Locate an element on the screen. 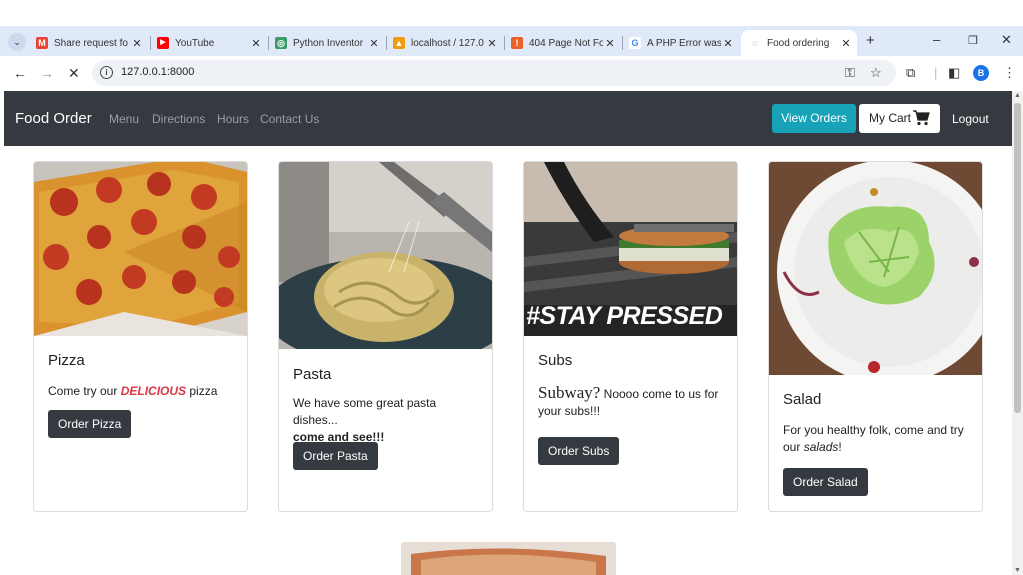  card-title-pasta: Pasta is located at coordinates (312, 374).